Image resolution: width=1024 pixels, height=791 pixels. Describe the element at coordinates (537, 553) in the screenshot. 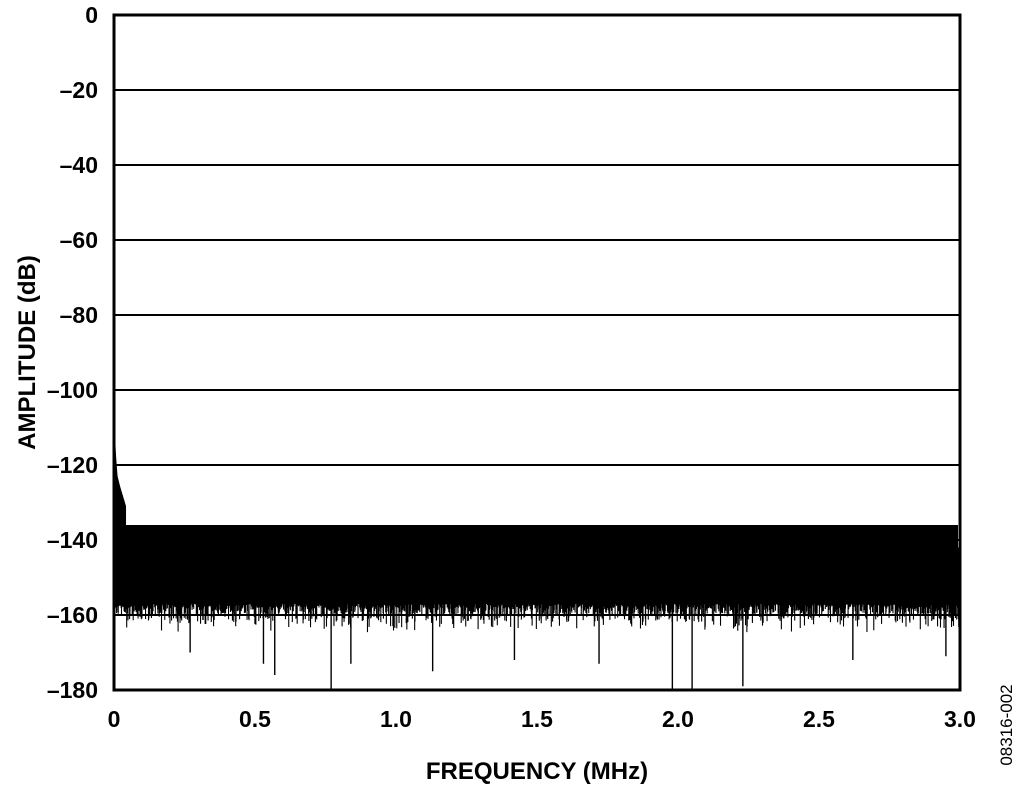

I see `noise-floor-core` at that location.